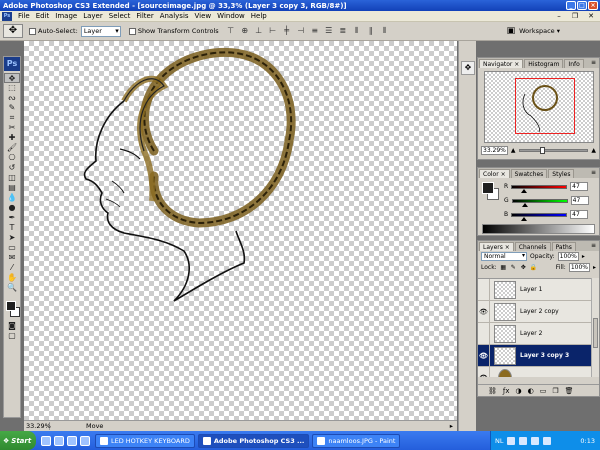 Image resolution: width=600 pixels, height=450 pixels. Describe the element at coordinates (559, 16) in the screenshot. I see `doc-minimize-icon: –` at that location.